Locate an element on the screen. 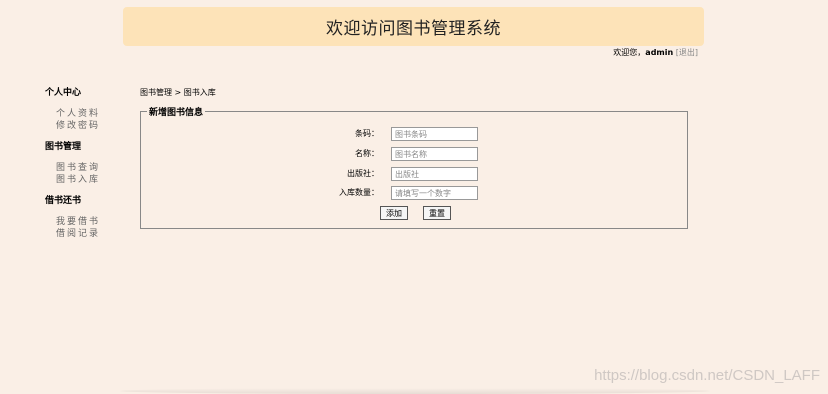 The height and width of the screenshot is (394, 828). page-header: 欢迎访问图书管理系统 is located at coordinates (413, 26).